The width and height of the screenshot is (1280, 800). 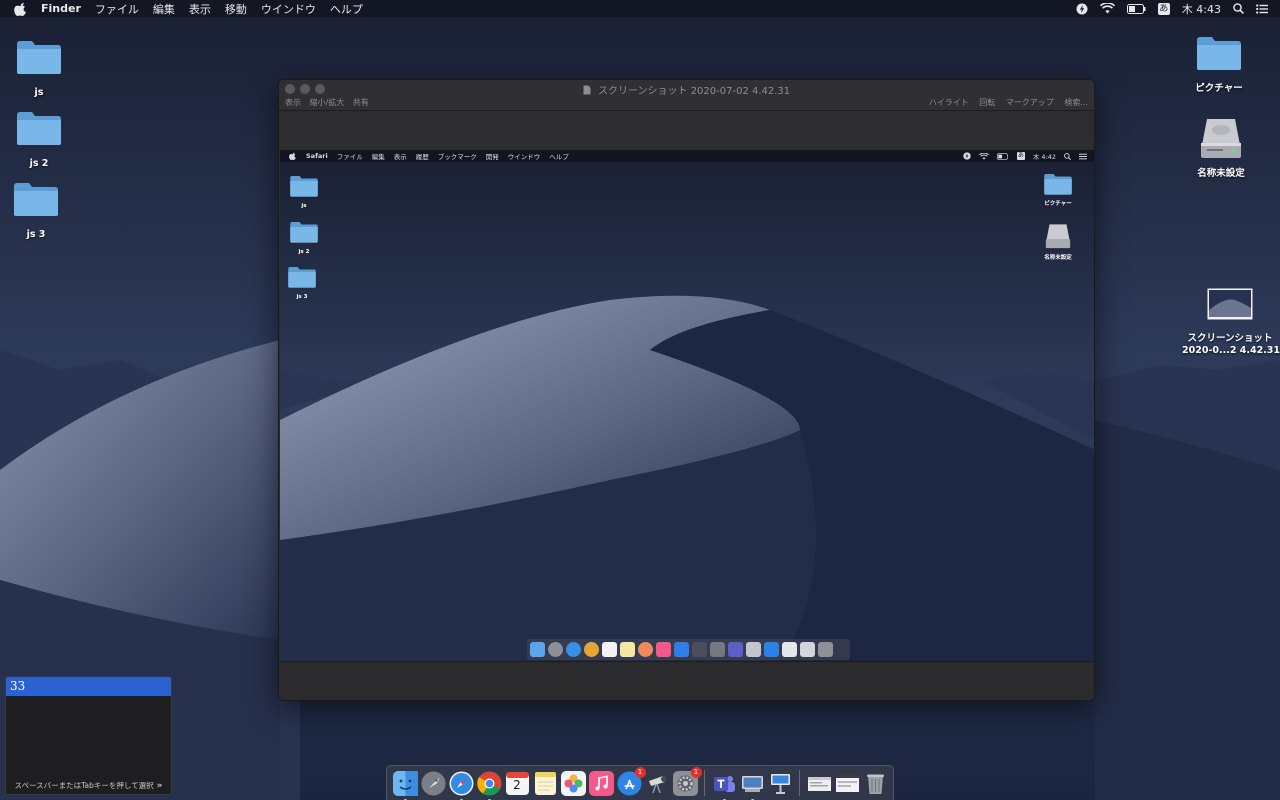 I want to click on launchpad-rocket-icon, so click(x=433, y=783).